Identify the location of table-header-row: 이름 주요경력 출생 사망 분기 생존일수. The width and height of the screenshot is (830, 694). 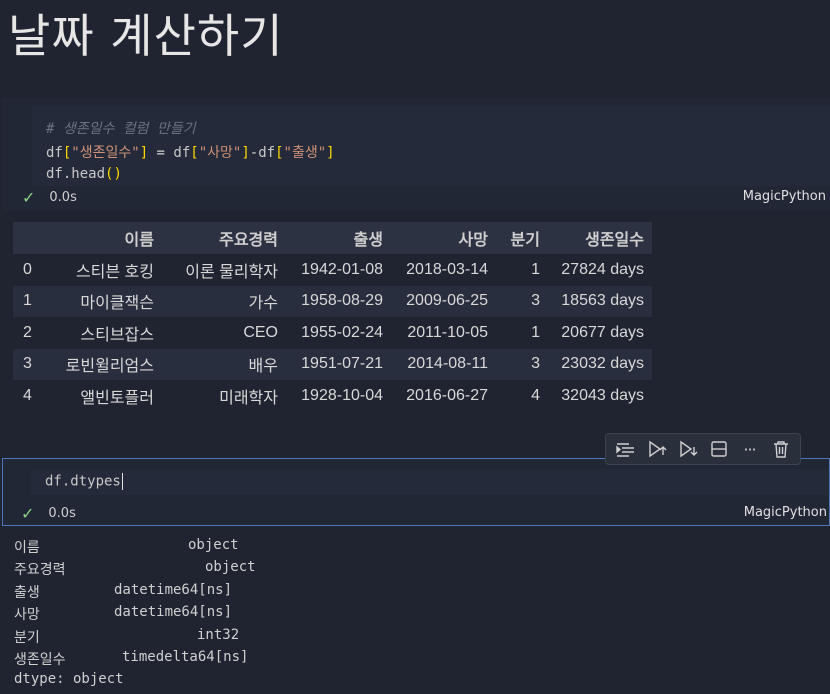
(332, 238).